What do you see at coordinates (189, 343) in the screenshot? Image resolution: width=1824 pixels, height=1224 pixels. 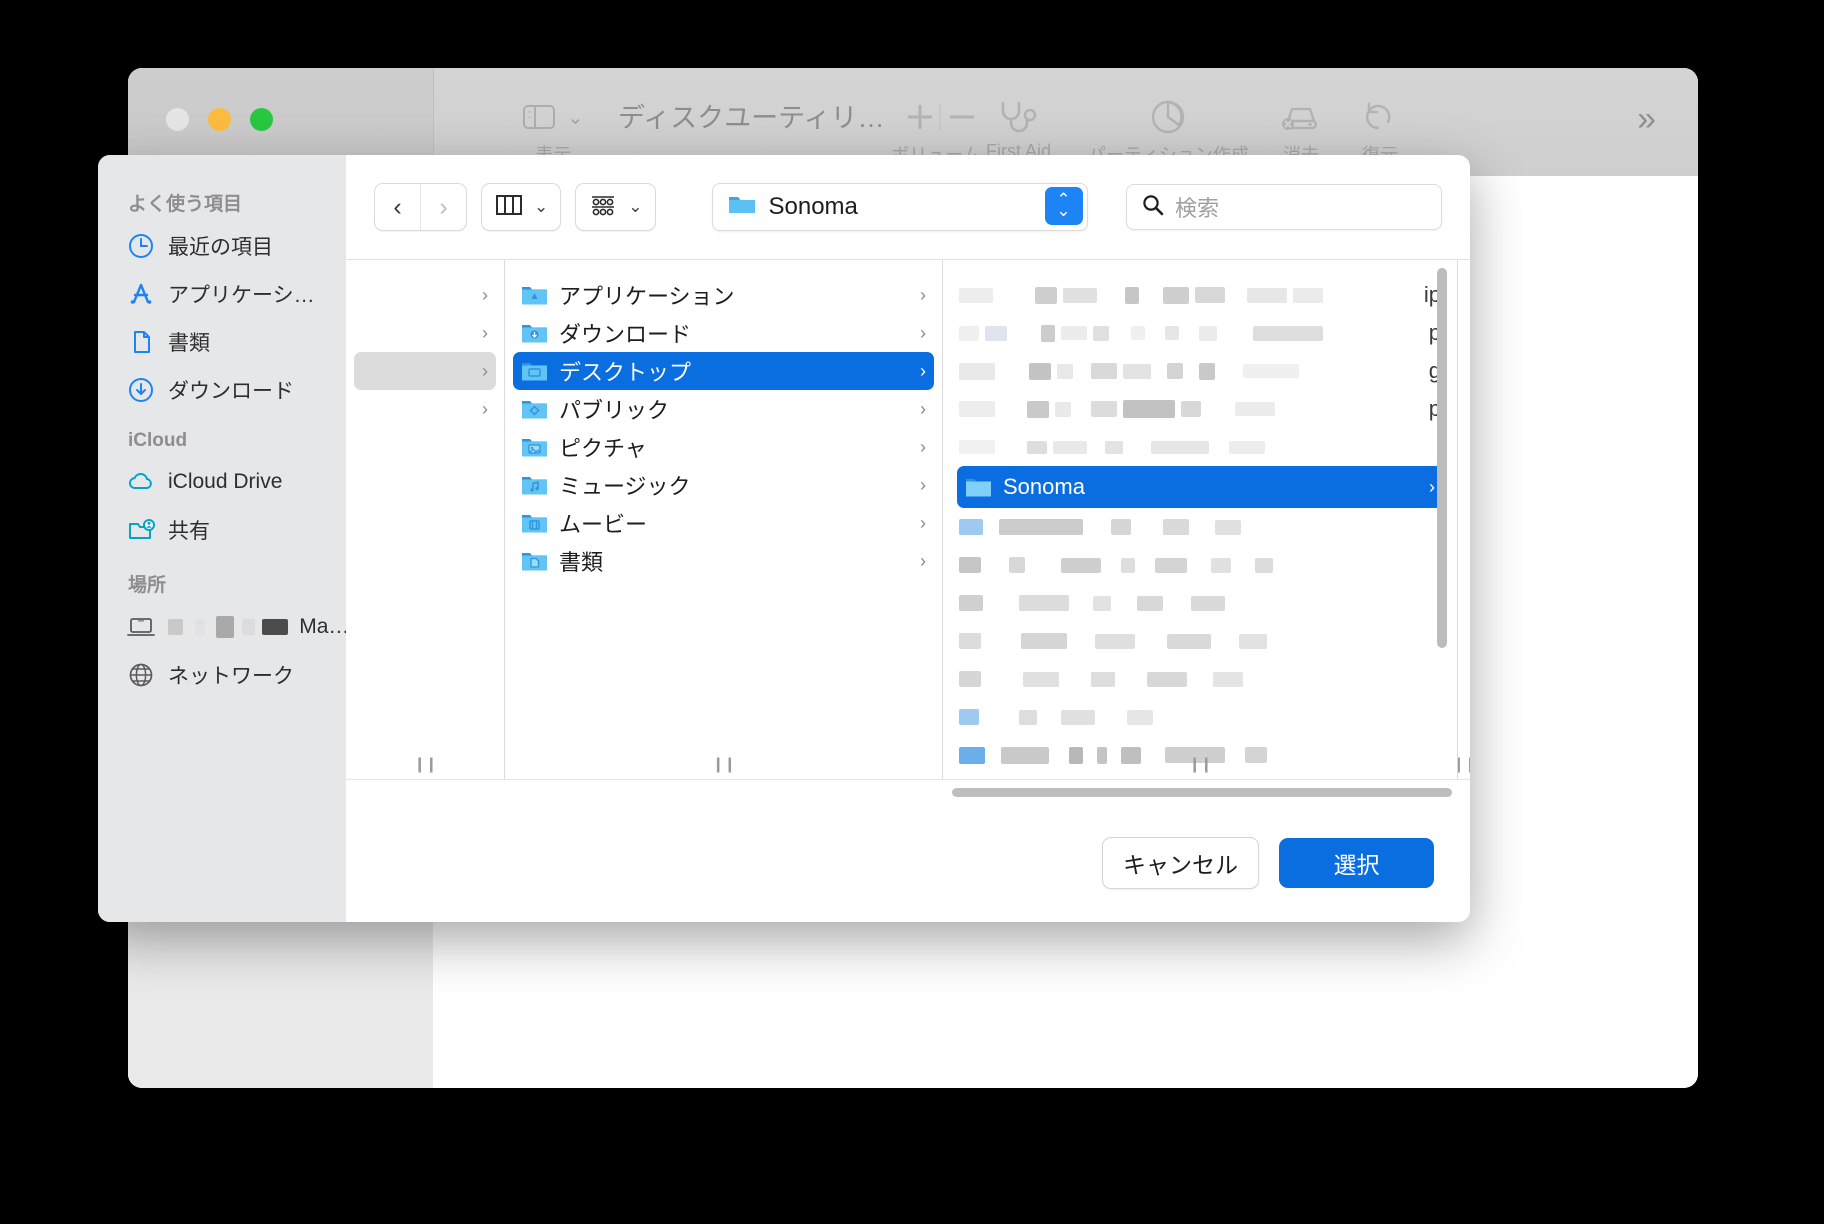 I see `sidebar-item-label: 書類` at bounding box center [189, 343].